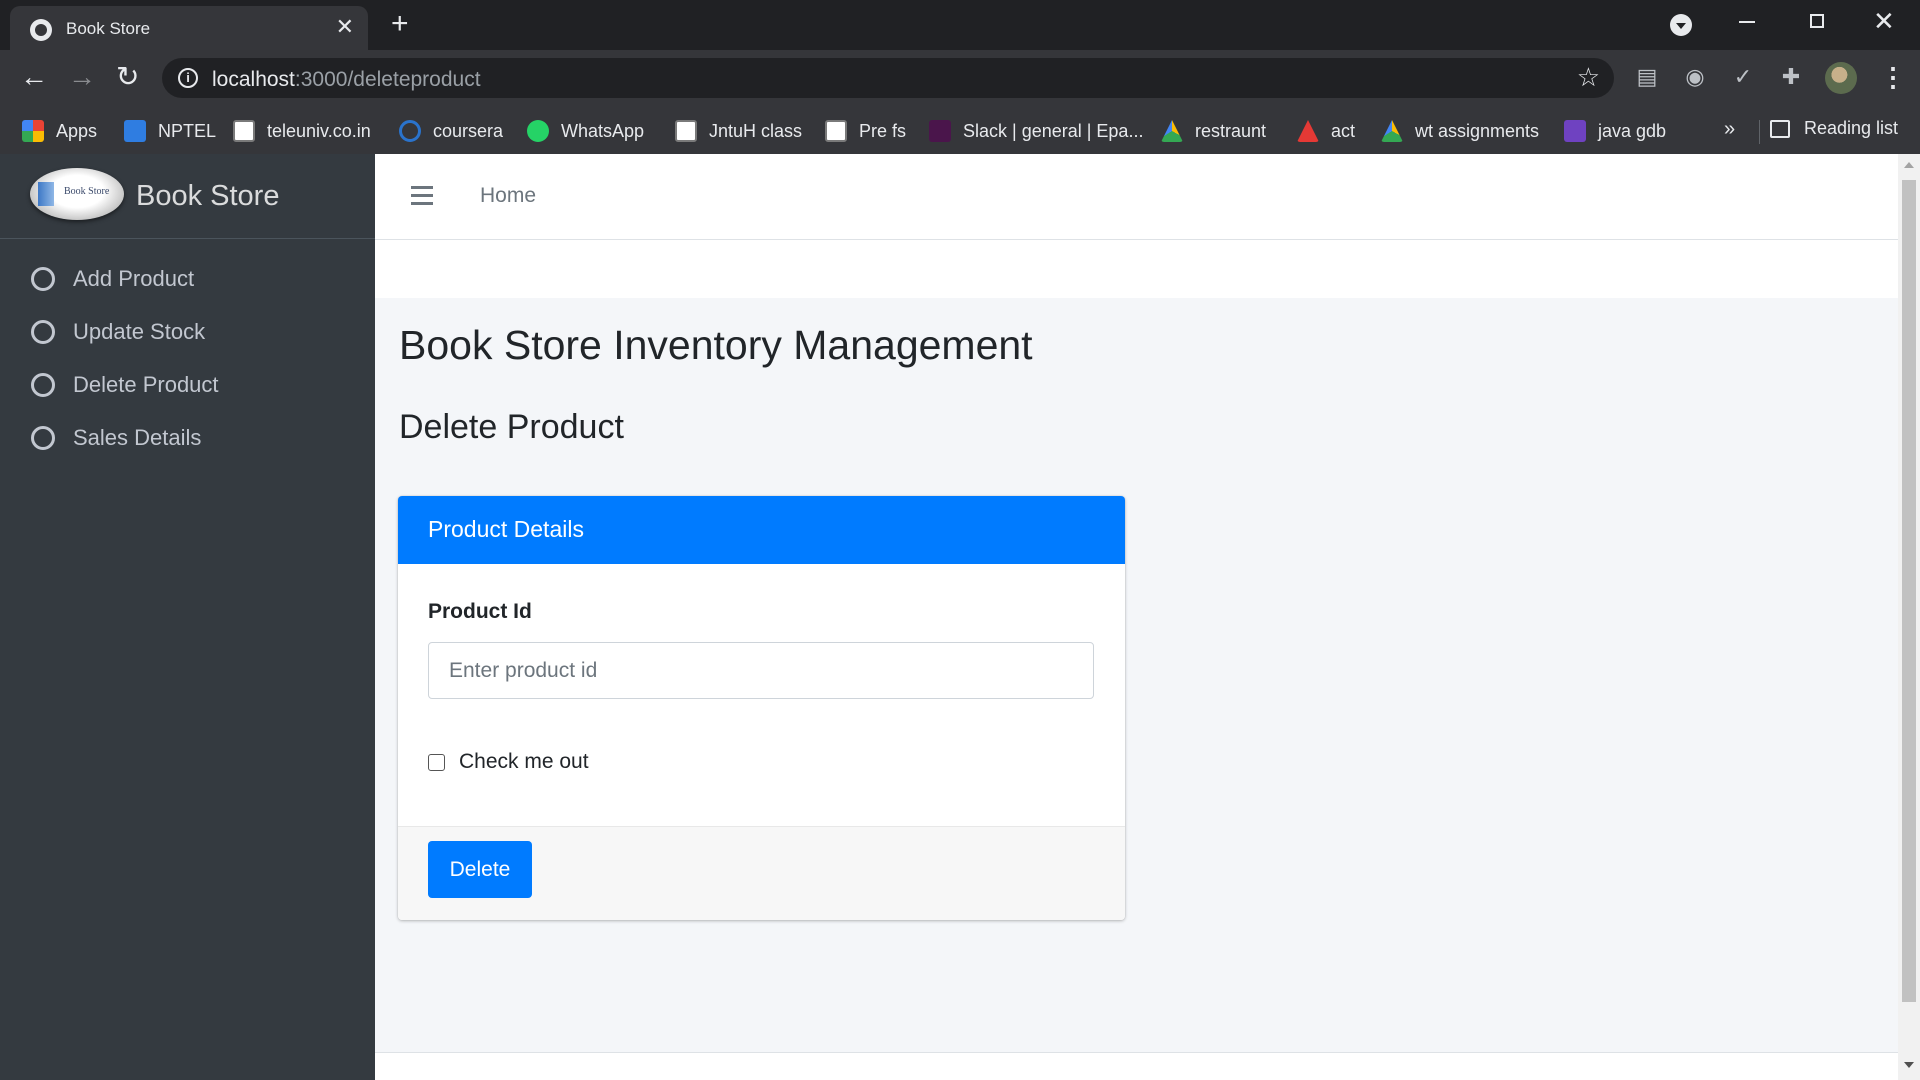 The image size is (1920, 1080). I want to click on bookmark-jntuh-class: JntuH class, so click(738, 131).